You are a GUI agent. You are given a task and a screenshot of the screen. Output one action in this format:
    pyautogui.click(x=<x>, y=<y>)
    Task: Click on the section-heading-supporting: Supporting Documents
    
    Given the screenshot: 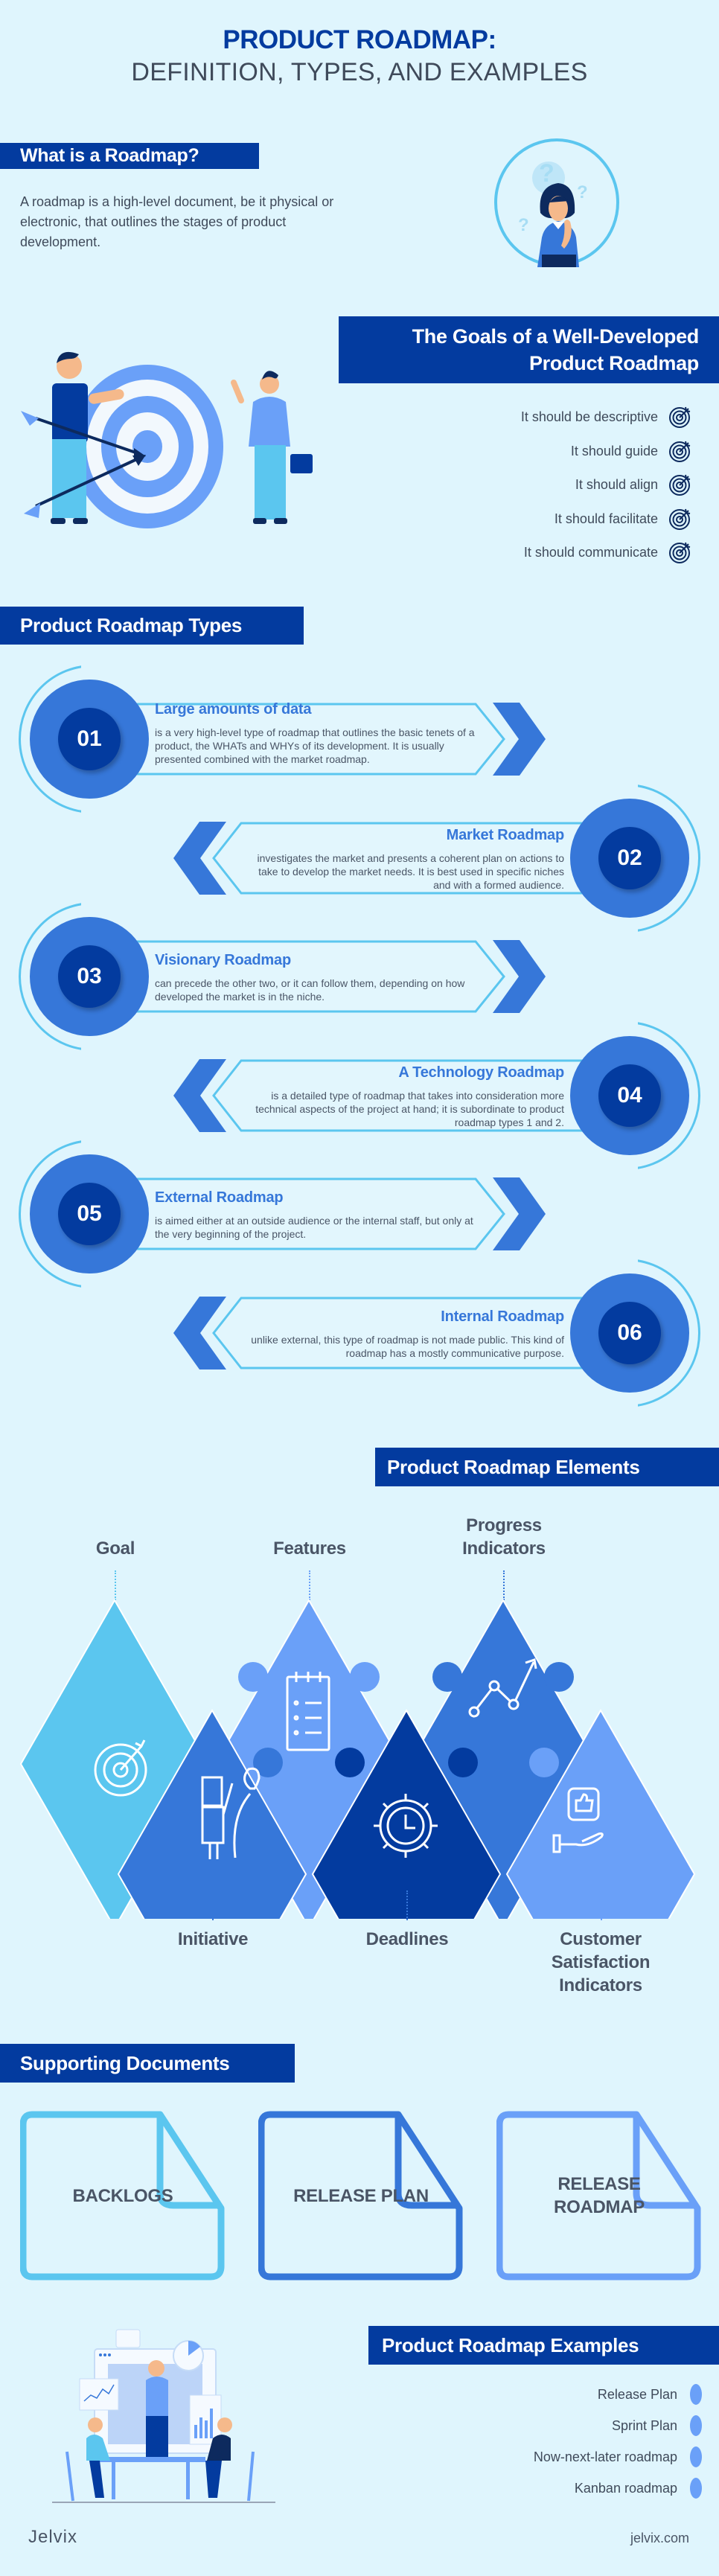 What is the action you would take?
    pyautogui.click(x=147, y=2063)
    